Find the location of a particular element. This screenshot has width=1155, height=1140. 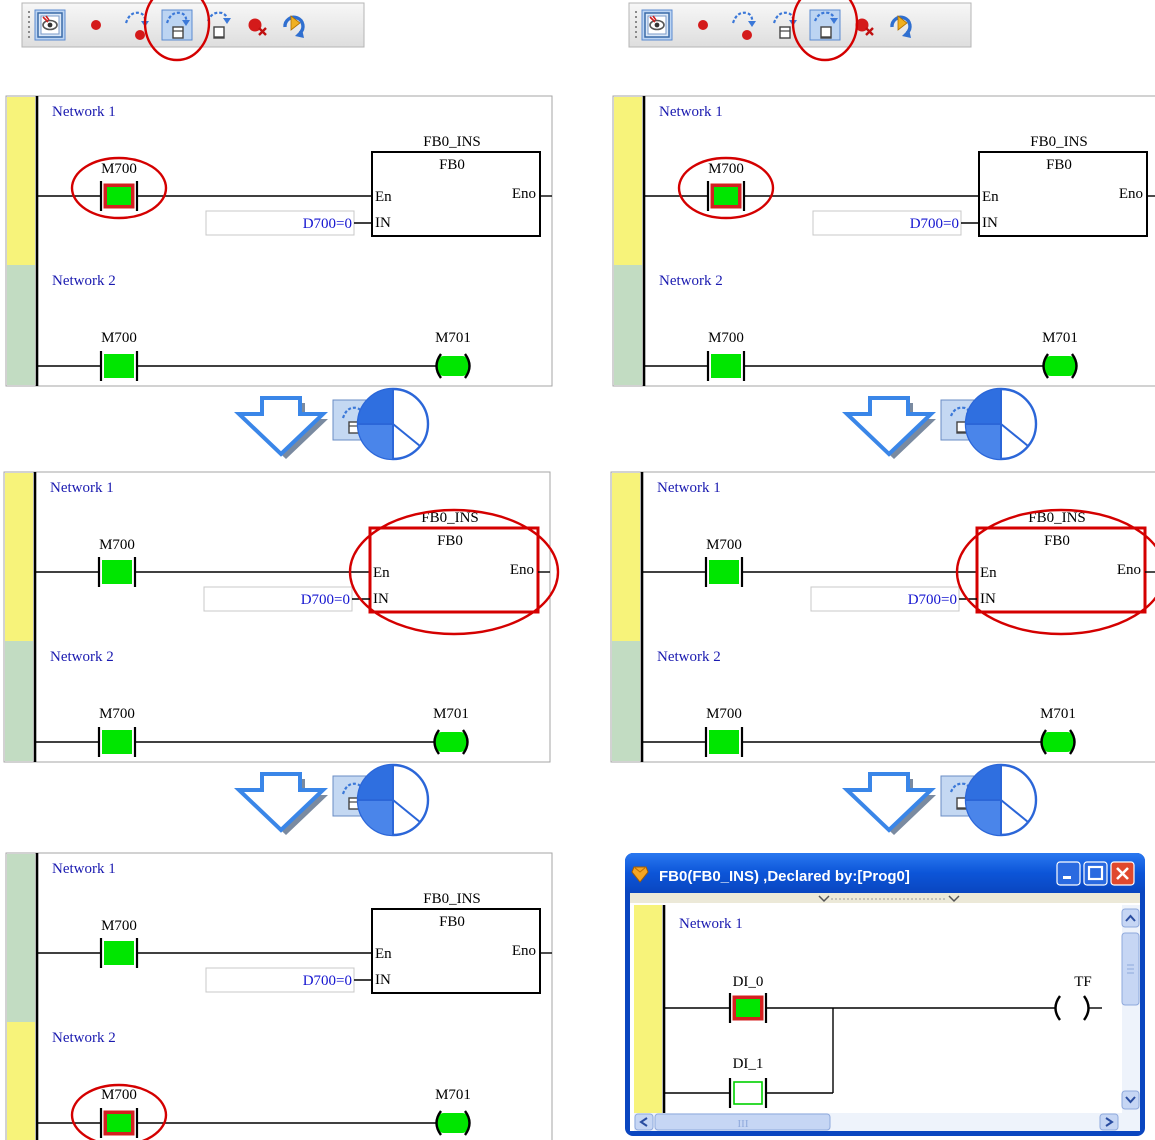

vertical-scrollbar is located at coordinates (1130, 1009).